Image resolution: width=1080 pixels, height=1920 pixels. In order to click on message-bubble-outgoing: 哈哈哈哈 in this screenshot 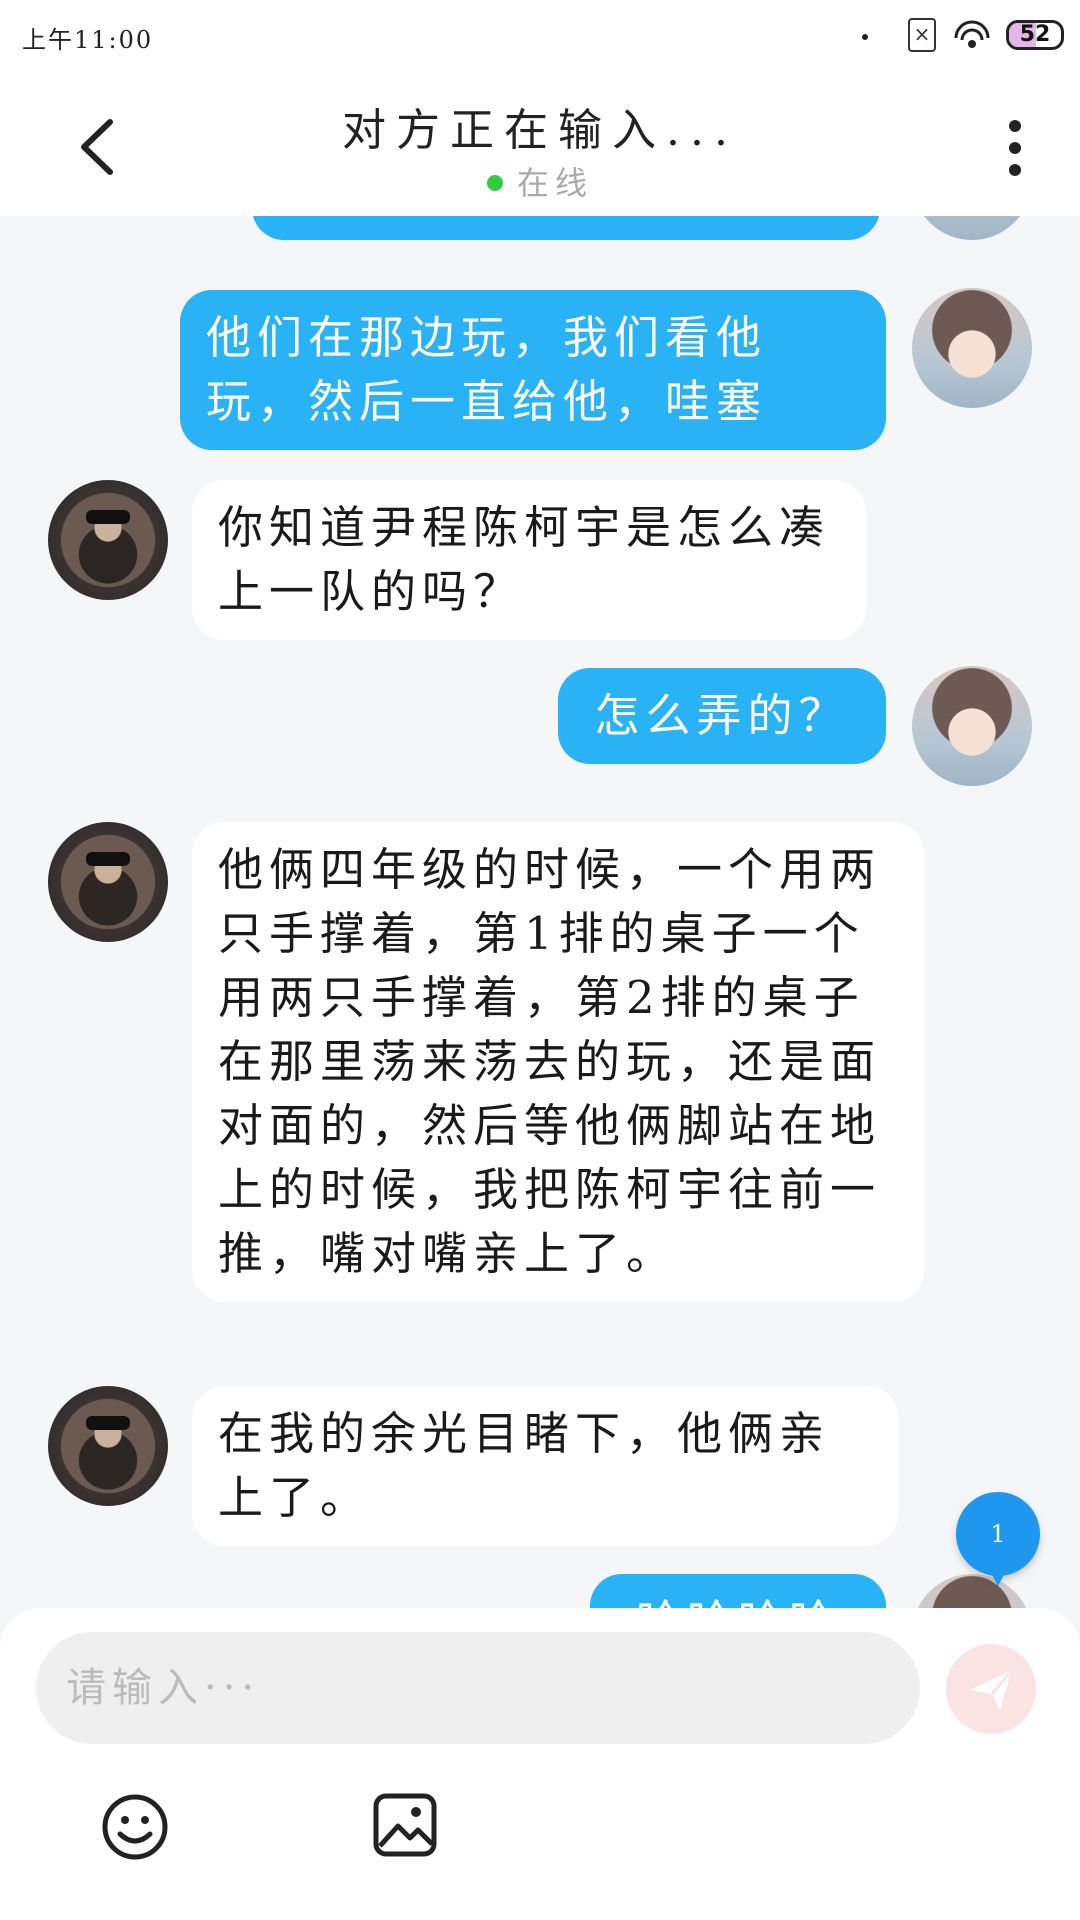, I will do `click(738, 1591)`.